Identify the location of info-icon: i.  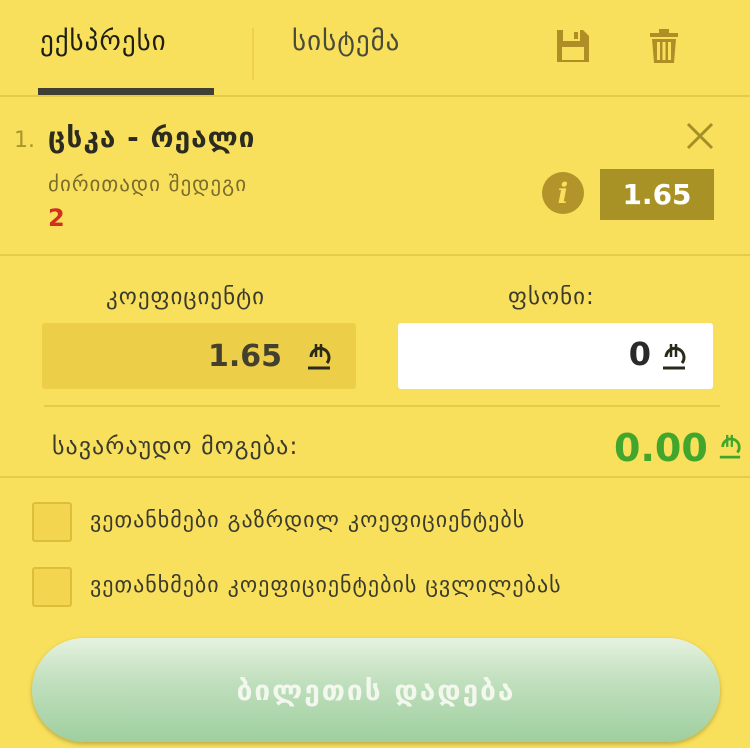
(563, 193).